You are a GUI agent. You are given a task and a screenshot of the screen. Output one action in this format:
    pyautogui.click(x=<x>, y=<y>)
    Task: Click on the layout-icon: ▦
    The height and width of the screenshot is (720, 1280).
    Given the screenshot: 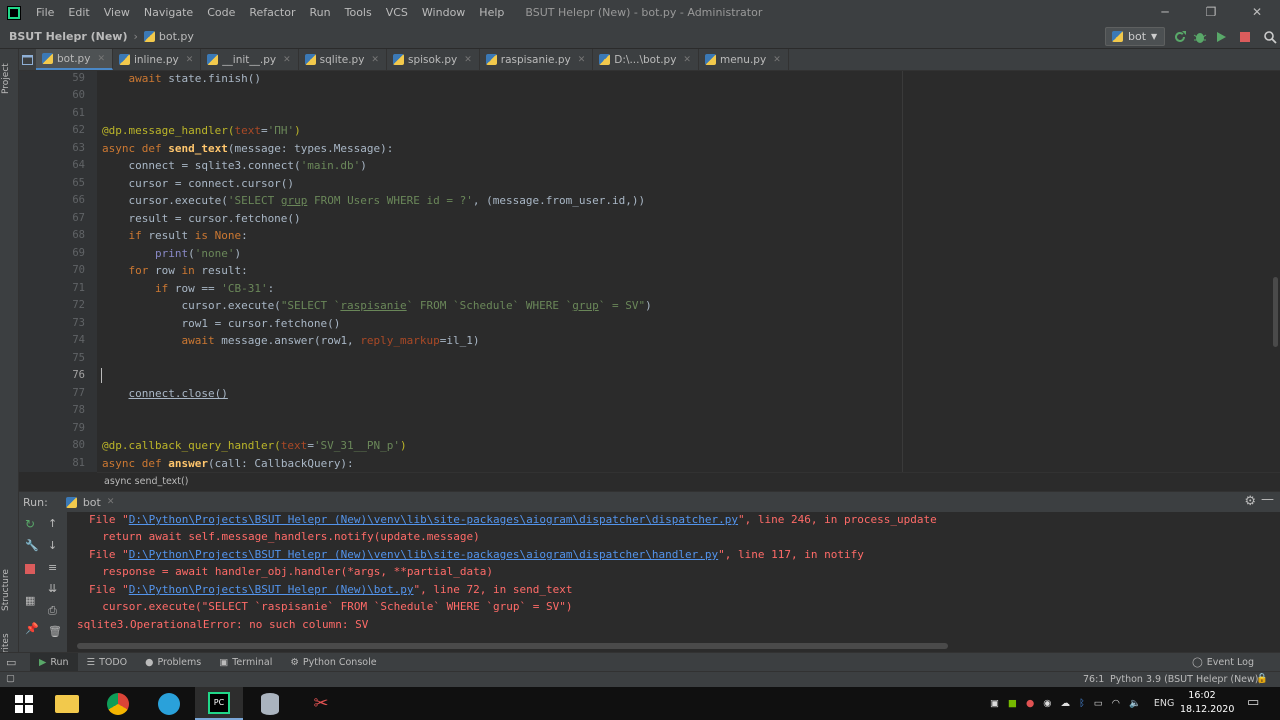 What is the action you would take?
    pyautogui.click(x=30, y=600)
    